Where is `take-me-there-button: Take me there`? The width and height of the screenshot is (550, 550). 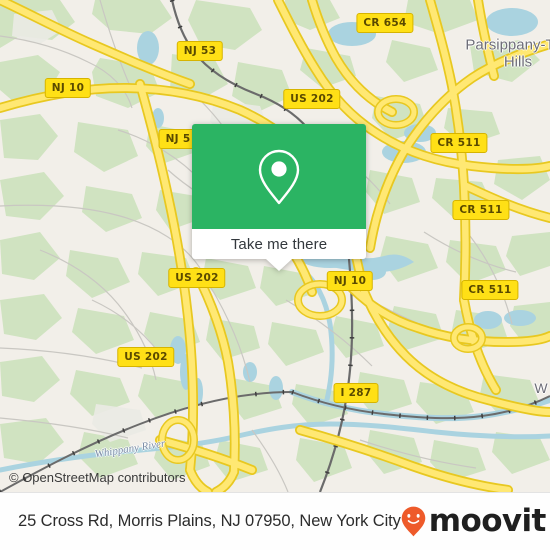 take-me-there-button: Take me there is located at coordinates (279, 244).